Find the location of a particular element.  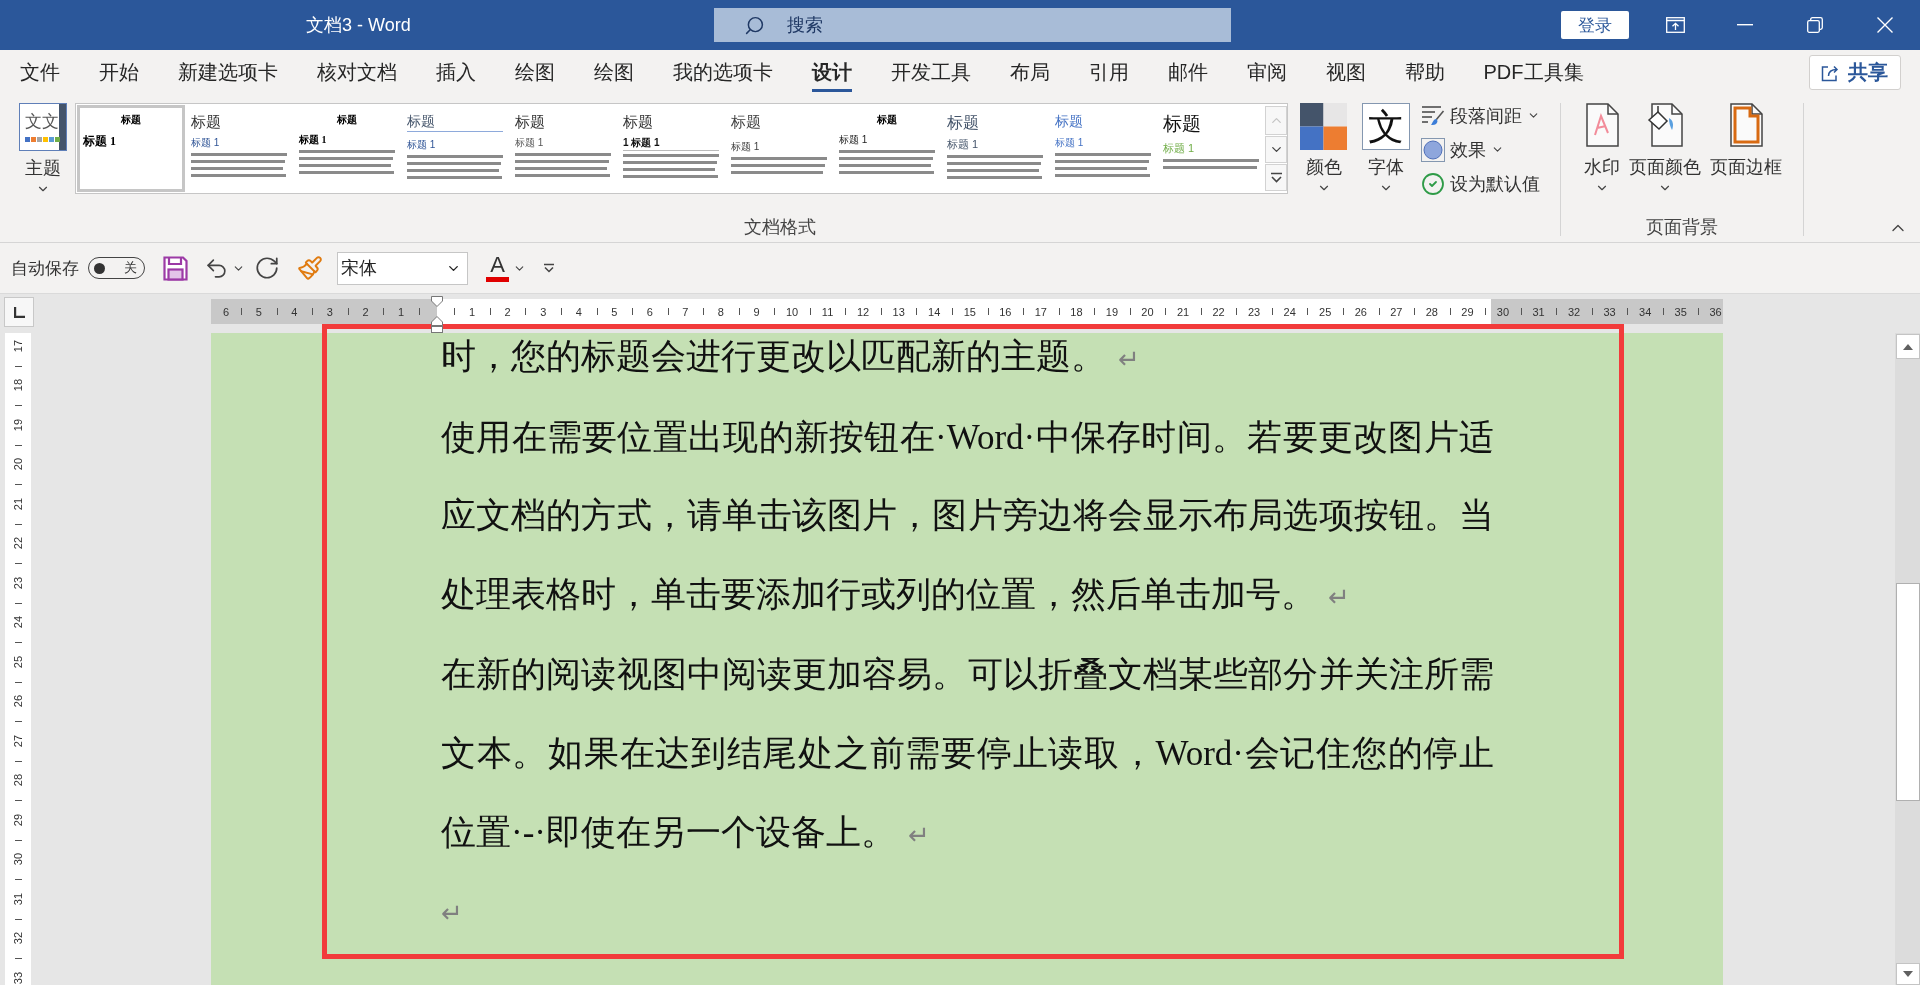

ruler-number: 7 is located at coordinates (685, 311).